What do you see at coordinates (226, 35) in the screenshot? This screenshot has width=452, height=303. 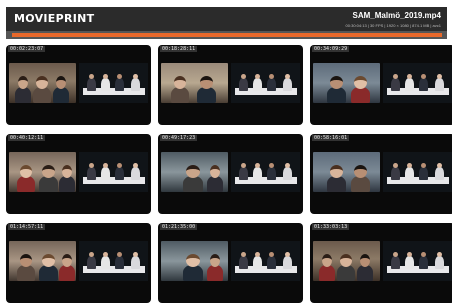 I see `timeline-bar` at bounding box center [226, 35].